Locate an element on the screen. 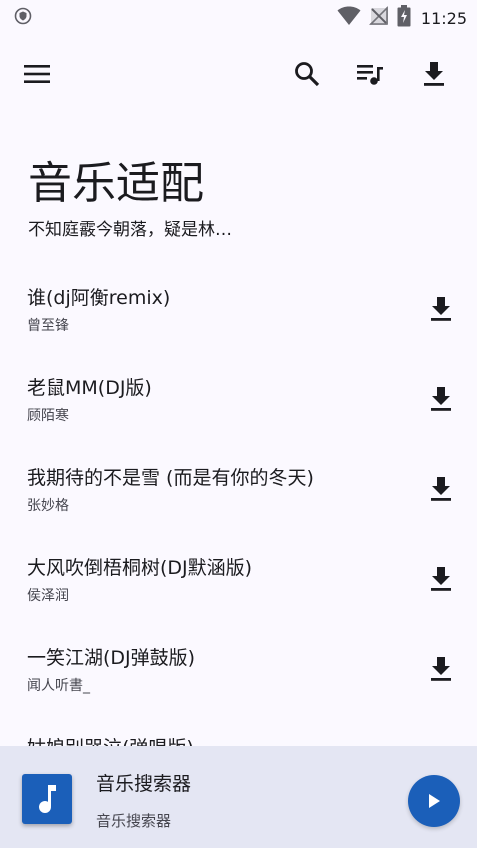 The height and width of the screenshot is (848, 477). download-all-button is located at coordinates (434, 74).